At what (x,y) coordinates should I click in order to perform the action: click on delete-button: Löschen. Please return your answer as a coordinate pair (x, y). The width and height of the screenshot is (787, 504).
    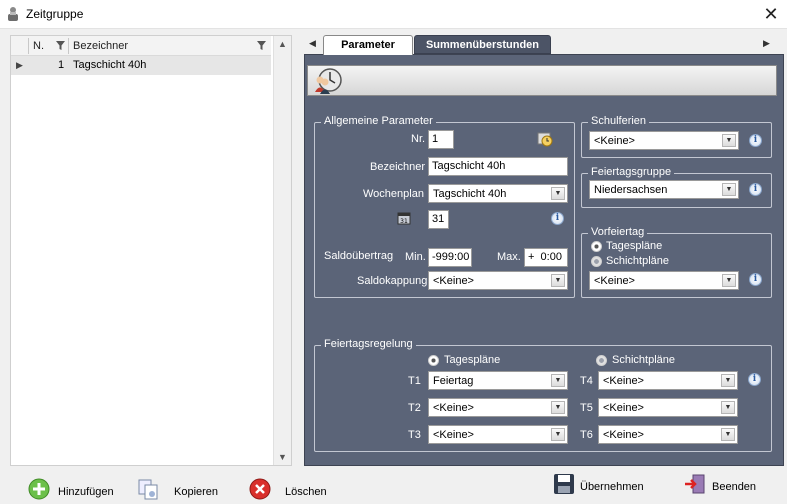
    Looking at the image, I should click on (289, 490).